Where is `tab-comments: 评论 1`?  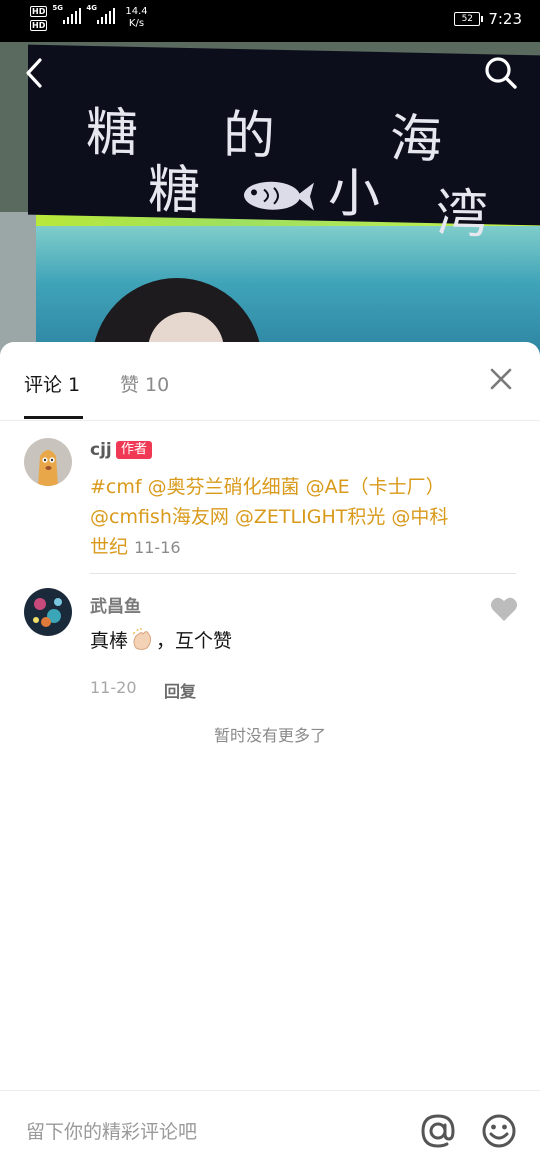
tab-comments: 评论 1 is located at coordinates (52, 383).